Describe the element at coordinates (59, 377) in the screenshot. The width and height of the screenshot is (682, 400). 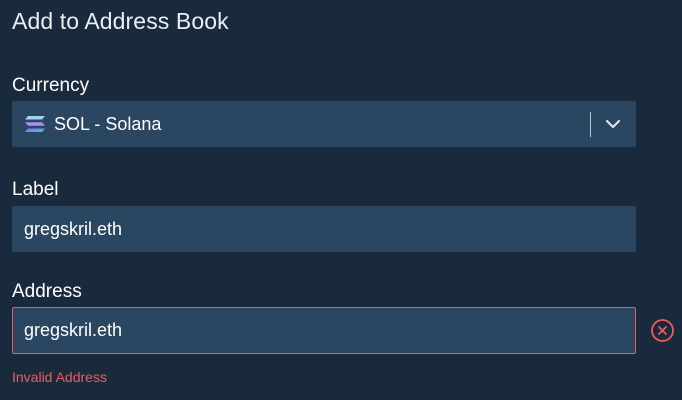
I see `address-error-message: Invalid Address` at that location.